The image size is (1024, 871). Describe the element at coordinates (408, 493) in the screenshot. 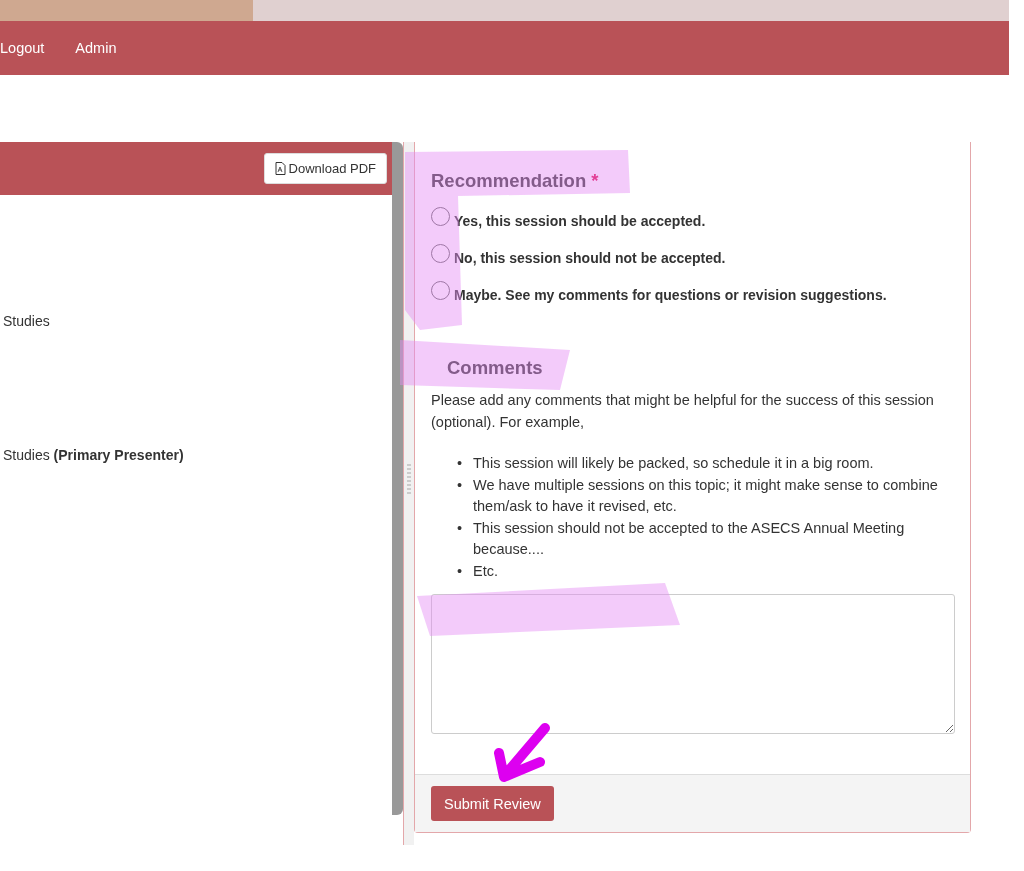

I see `splitter-handle` at that location.